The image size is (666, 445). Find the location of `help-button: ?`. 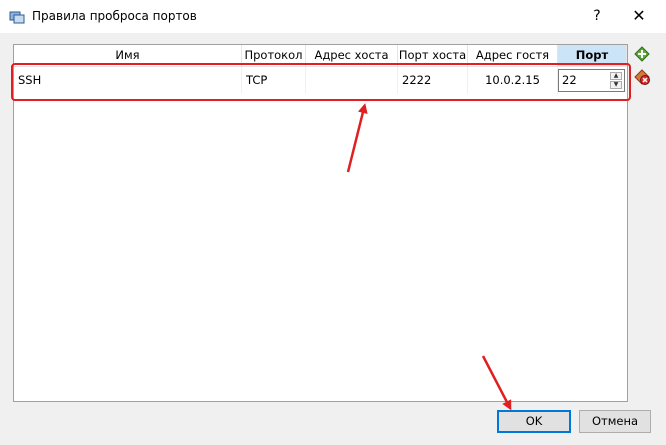

help-button: ? is located at coordinates (597, 16).